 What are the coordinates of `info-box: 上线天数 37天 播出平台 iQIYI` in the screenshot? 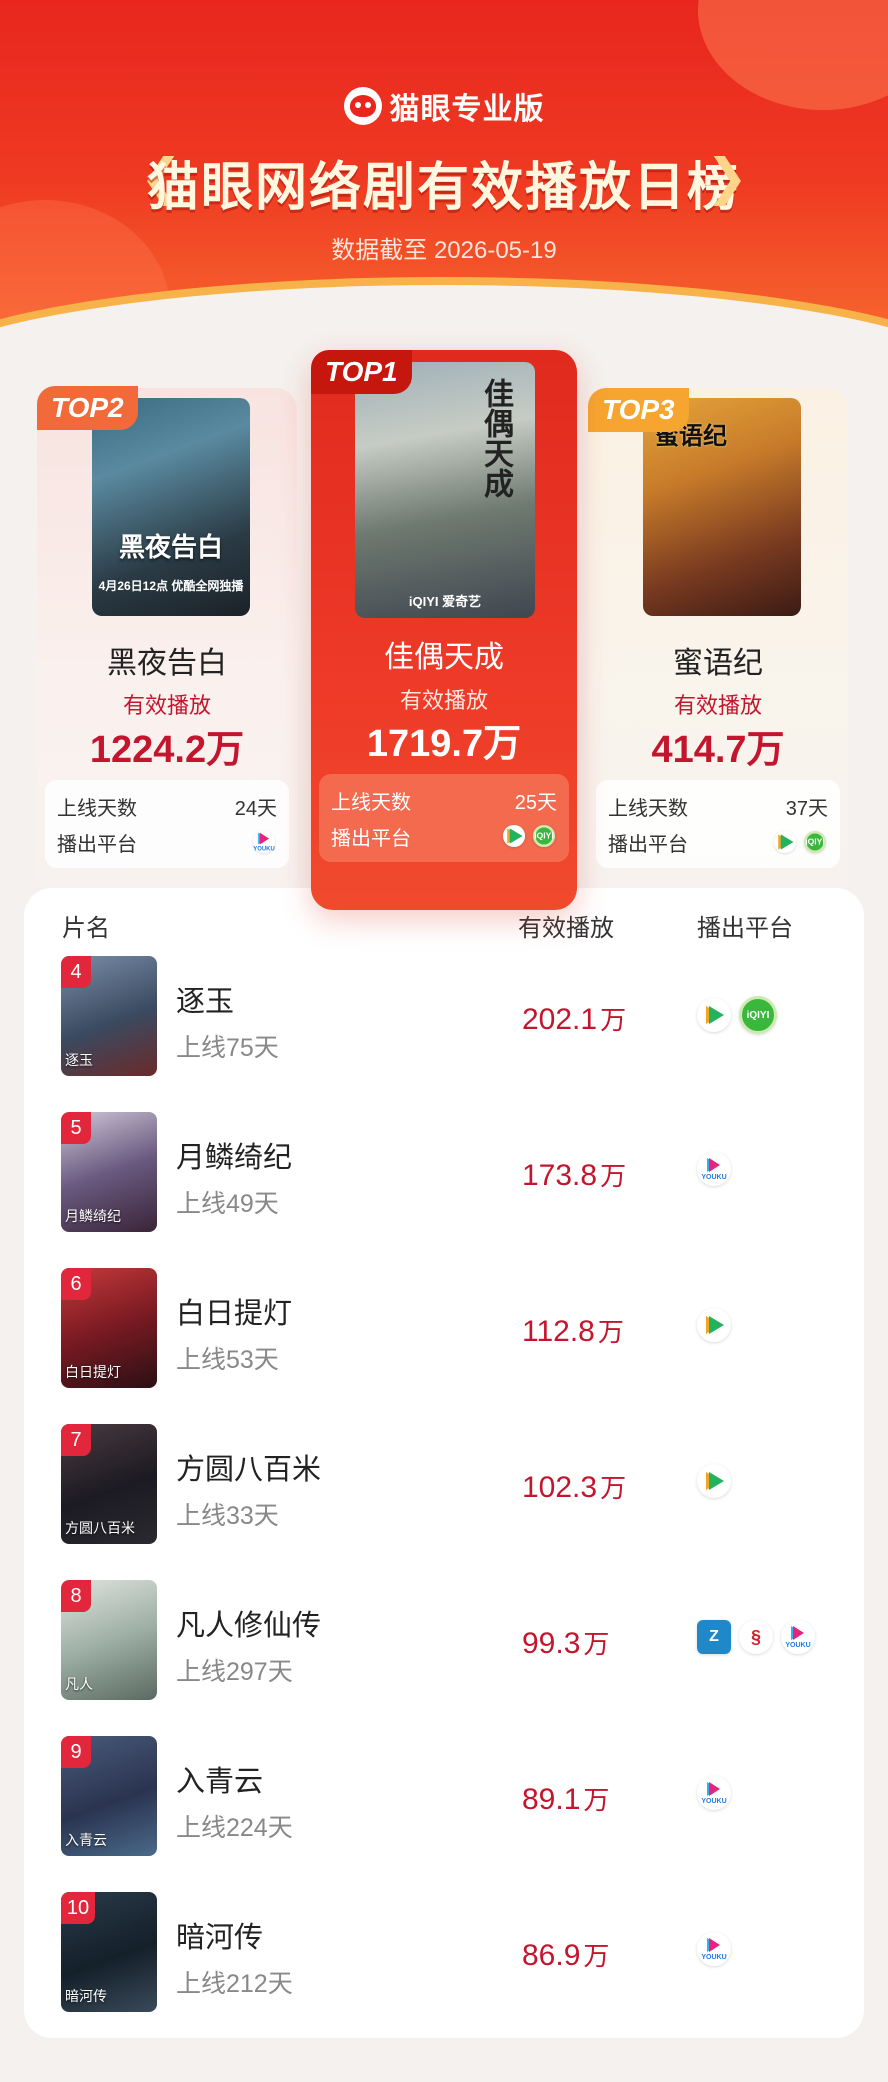 It's located at (718, 824).